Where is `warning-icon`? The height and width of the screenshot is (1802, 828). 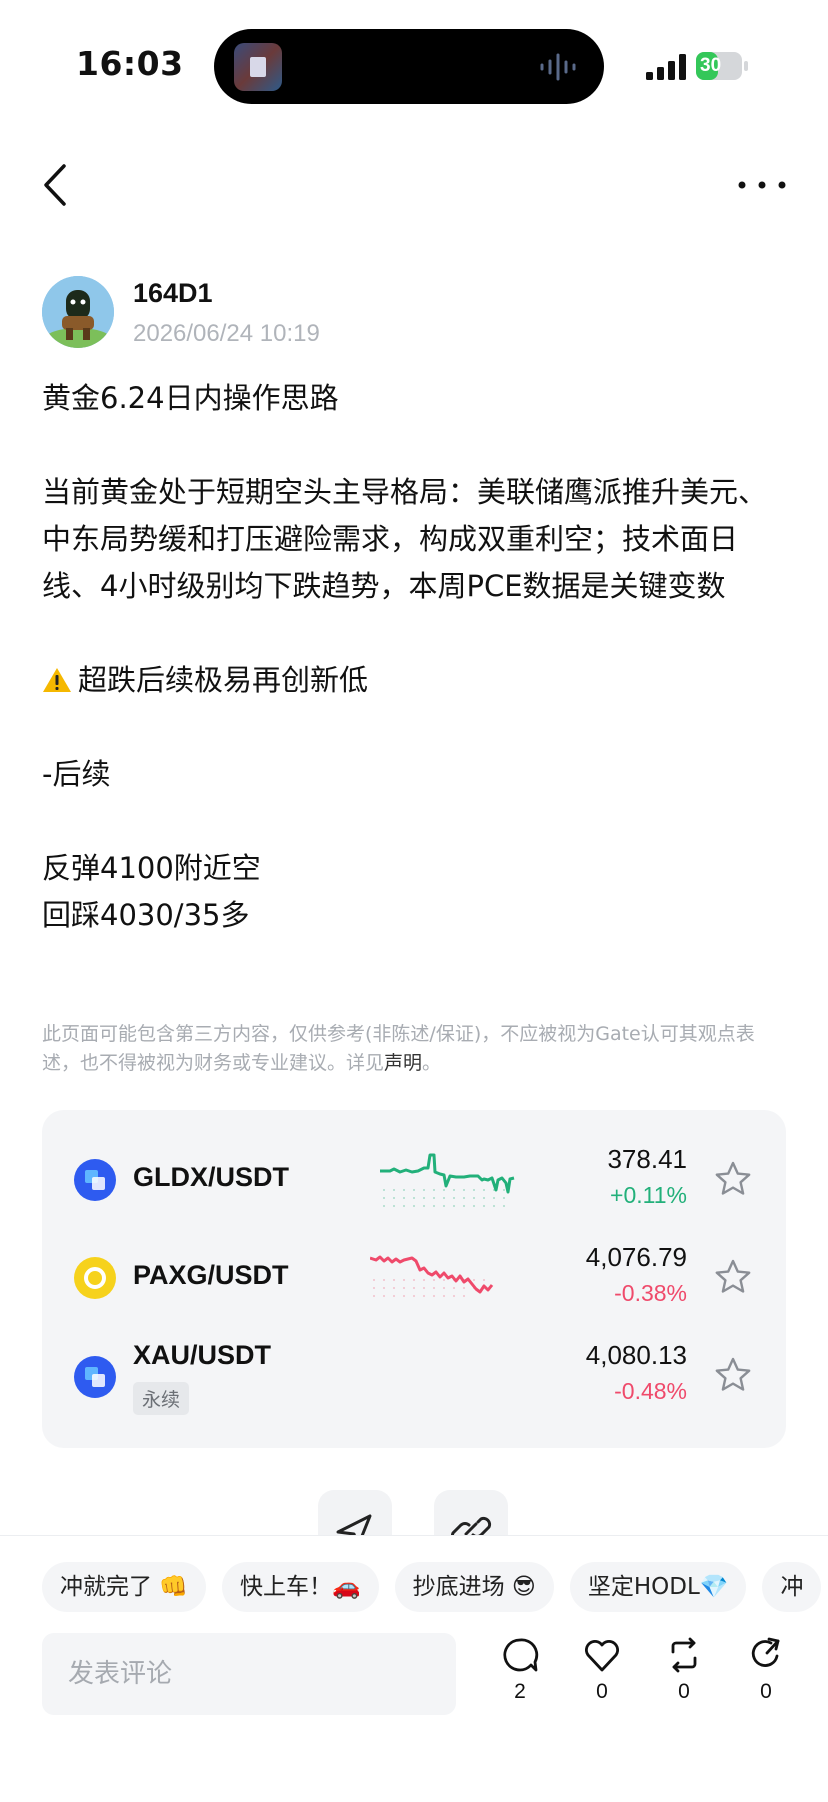 warning-icon is located at coordinates (57, 680).